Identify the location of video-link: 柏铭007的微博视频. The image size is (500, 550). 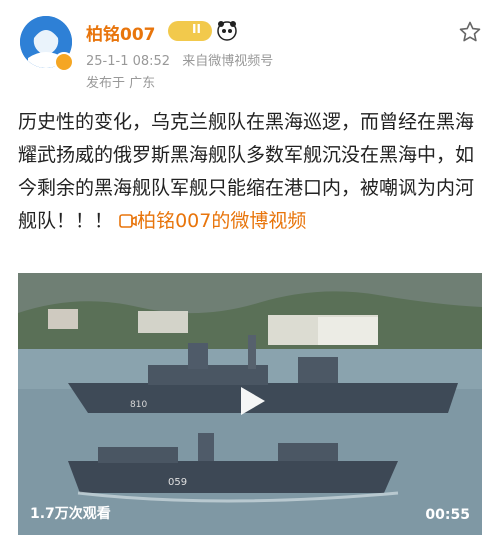
(212, 221).